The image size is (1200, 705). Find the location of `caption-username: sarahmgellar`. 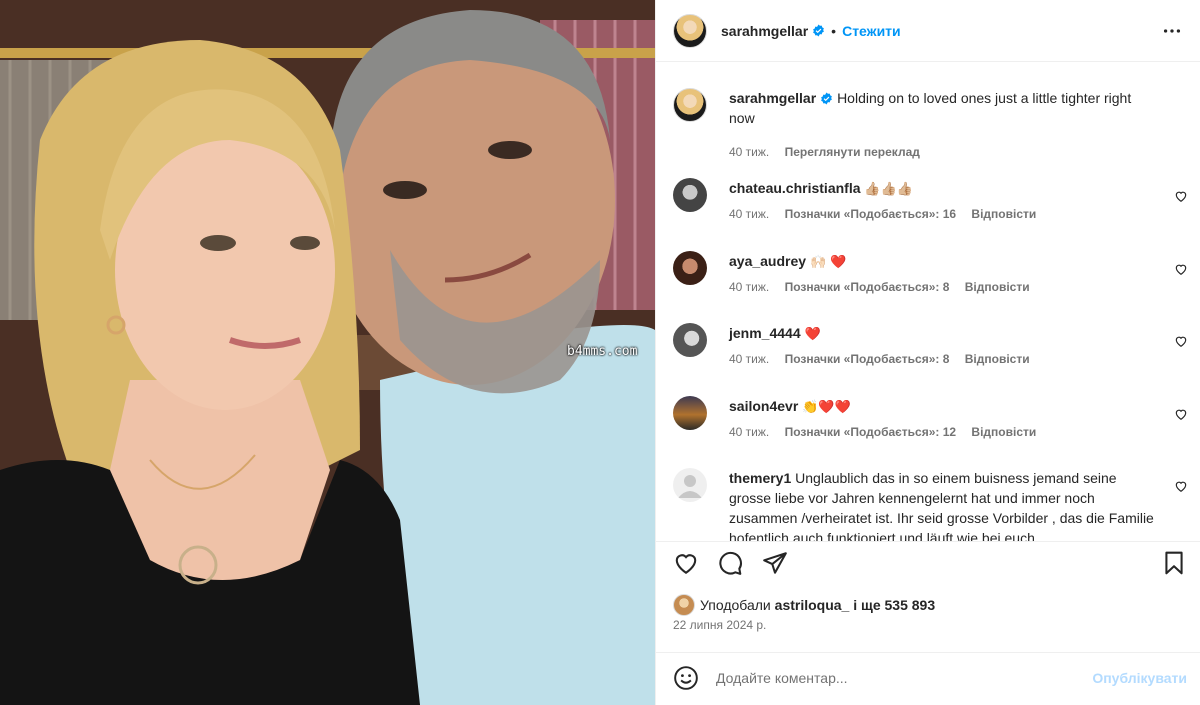

caption-username: sarahmgellar is located at coordinates (772, 98).